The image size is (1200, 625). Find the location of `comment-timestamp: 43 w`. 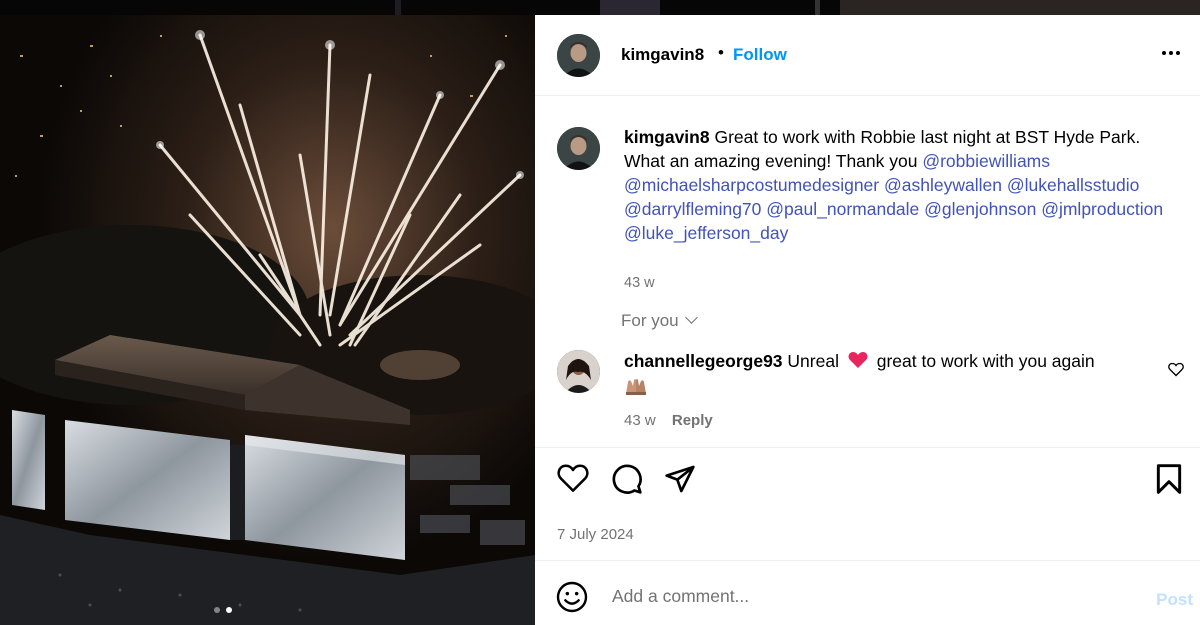

comment-timestamp: 43 w is located at coordinates (640, 420).